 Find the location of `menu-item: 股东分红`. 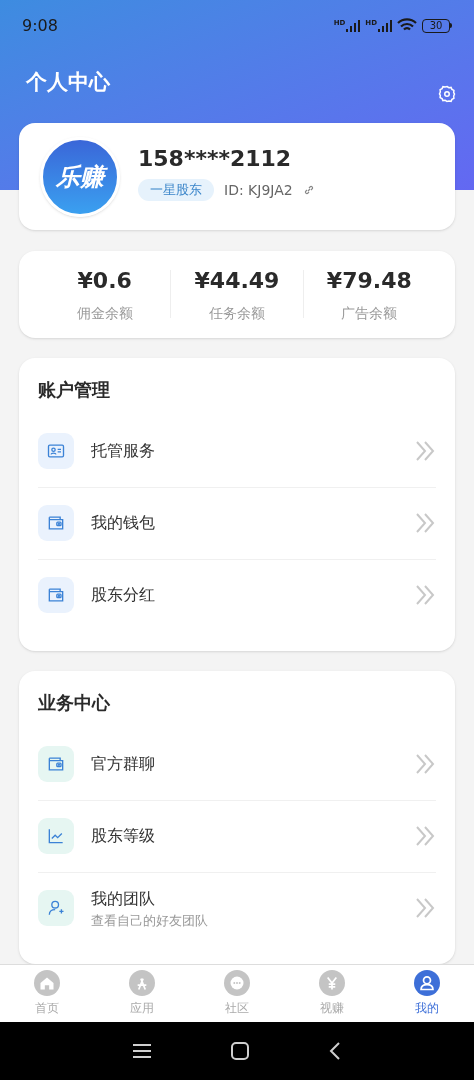

menu-item: 股东分红 is located at coordinates (237, 595).